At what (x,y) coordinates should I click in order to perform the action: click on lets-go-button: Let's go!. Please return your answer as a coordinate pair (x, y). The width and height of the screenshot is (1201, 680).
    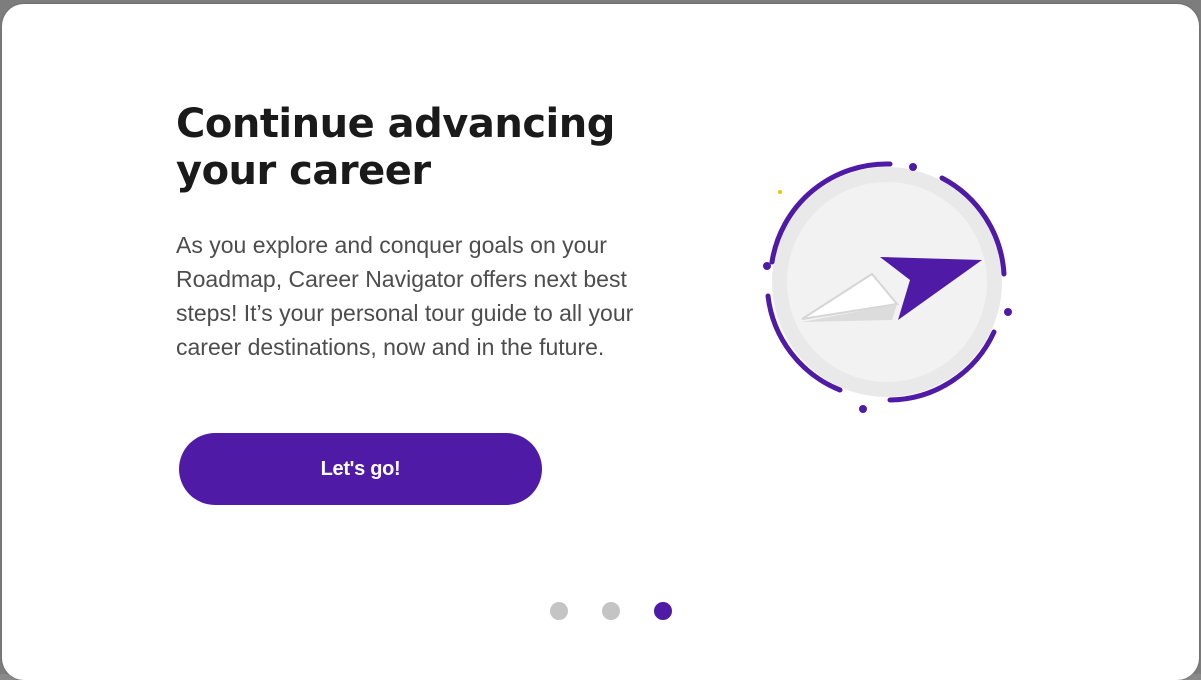
    Looking at the image, I should click on (360, 469).